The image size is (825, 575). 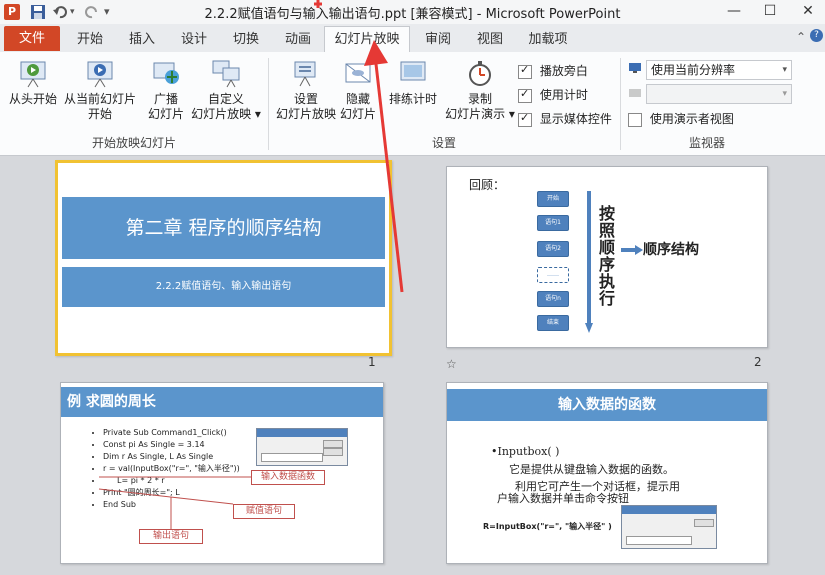 I want to click on annotation-arrow-icon, so click(x=359, y=146).